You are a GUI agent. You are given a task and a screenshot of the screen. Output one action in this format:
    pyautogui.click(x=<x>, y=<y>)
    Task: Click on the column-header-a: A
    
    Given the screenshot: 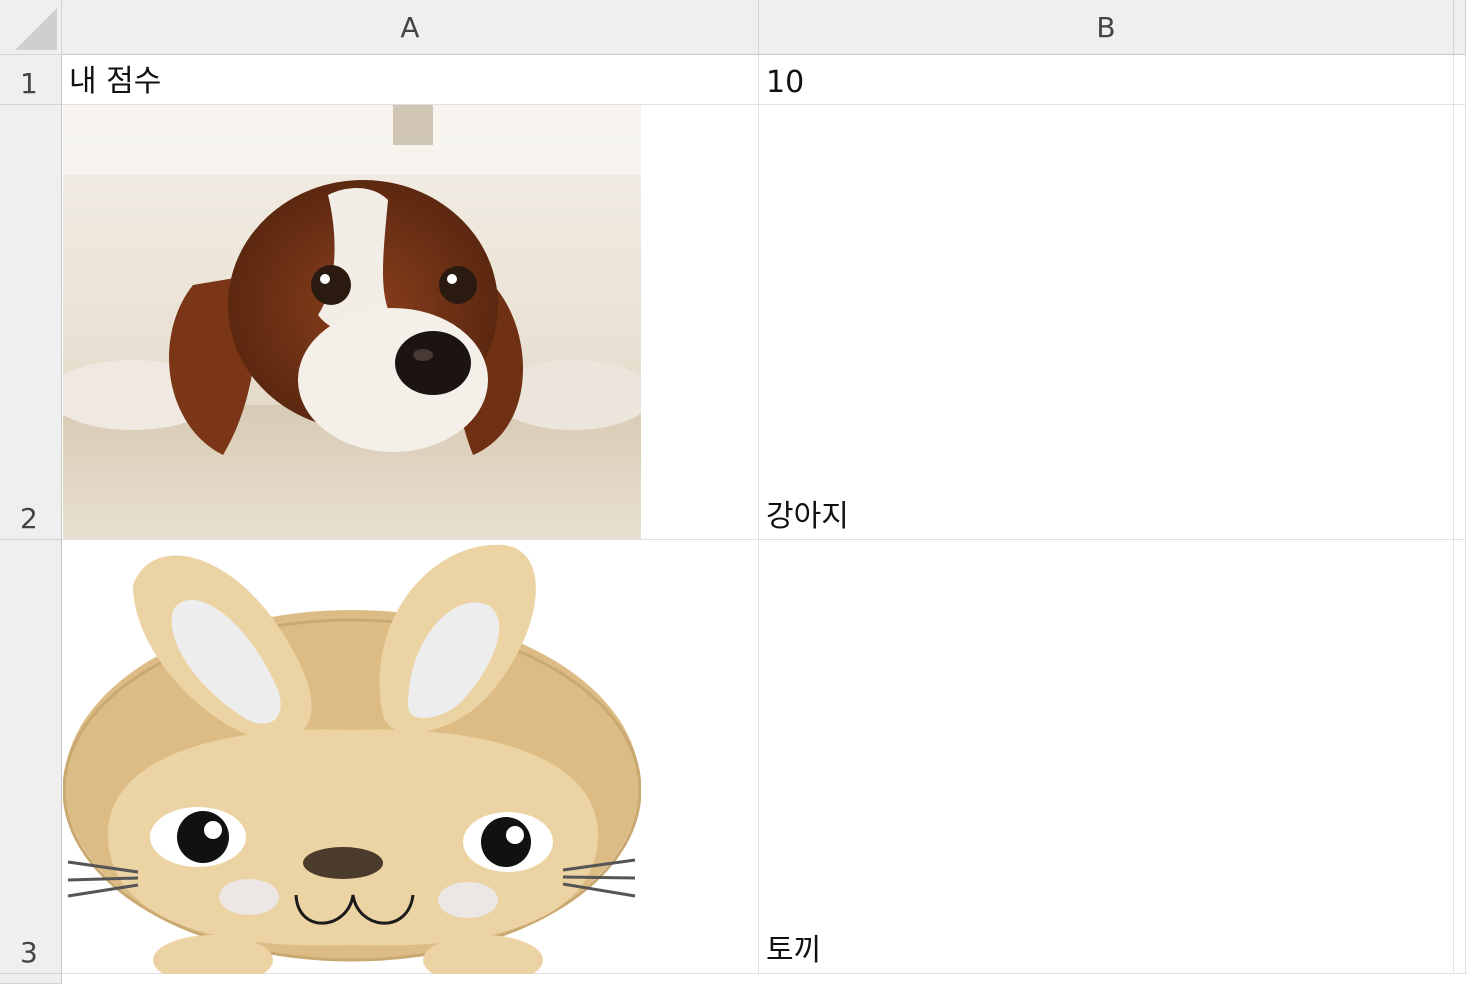 What is the action you would take?
    pyautogui.click(x=410, y=27)
    